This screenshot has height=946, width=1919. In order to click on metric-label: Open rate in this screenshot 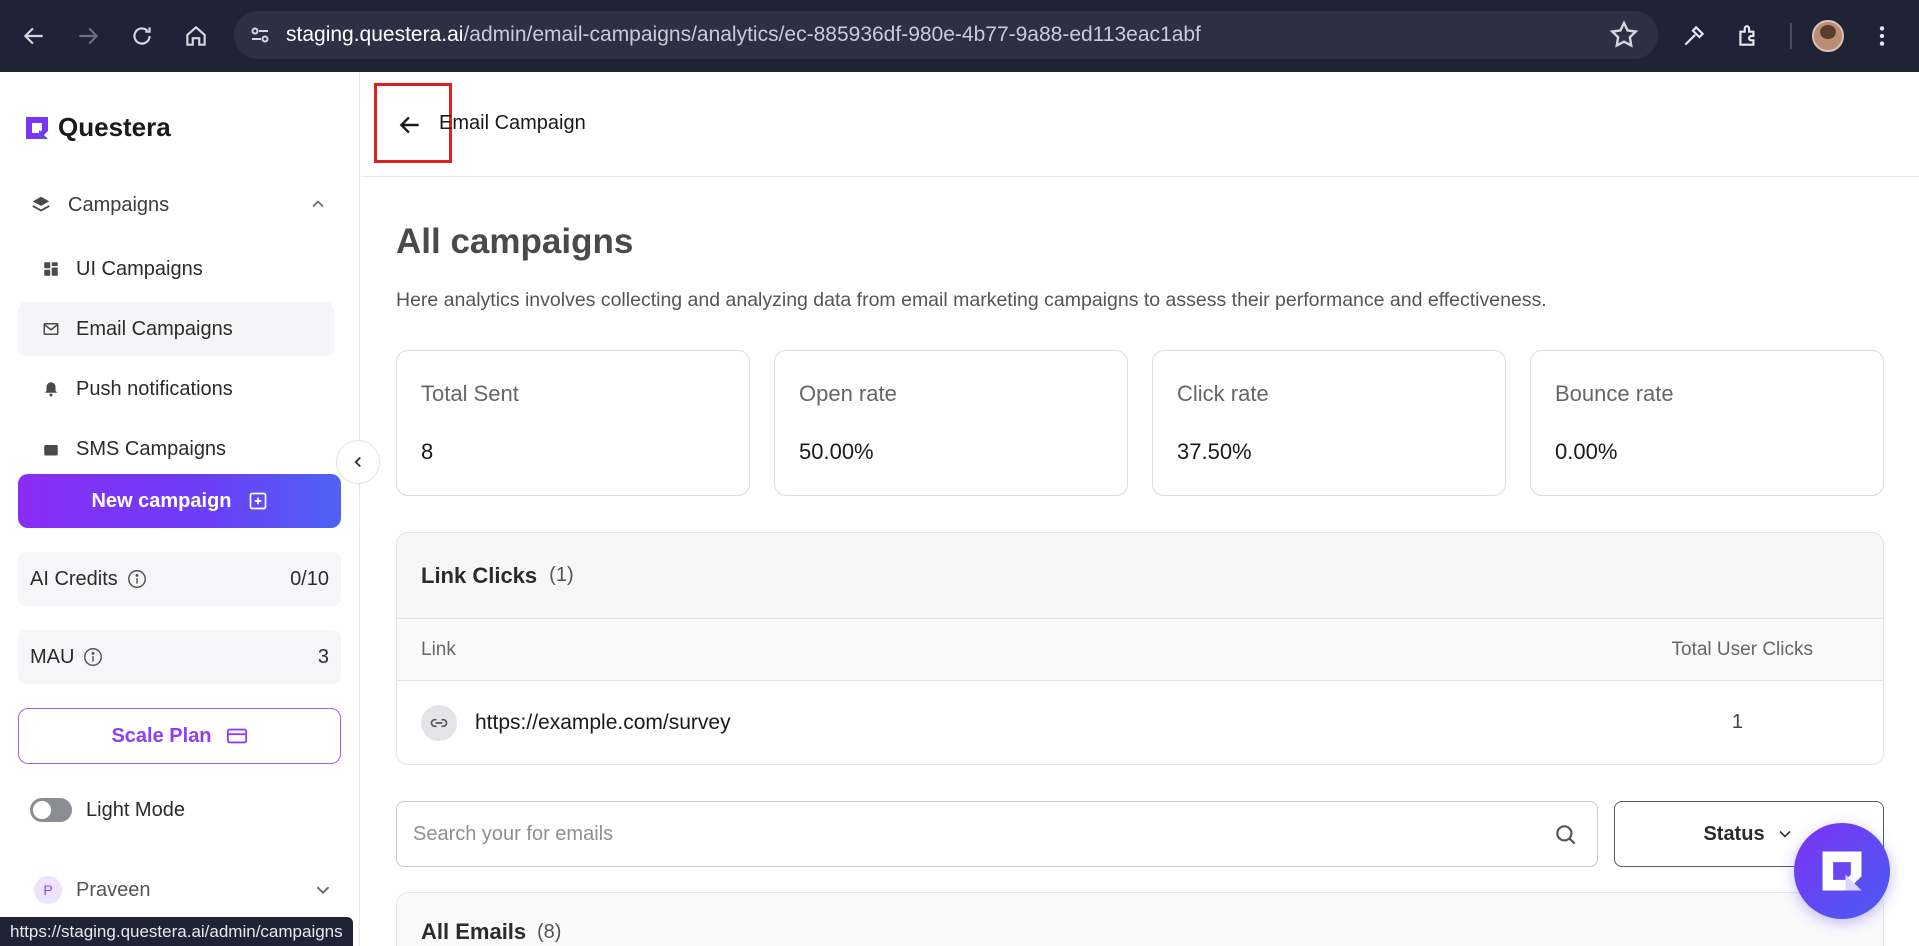, I will do `click(848, 393)`.